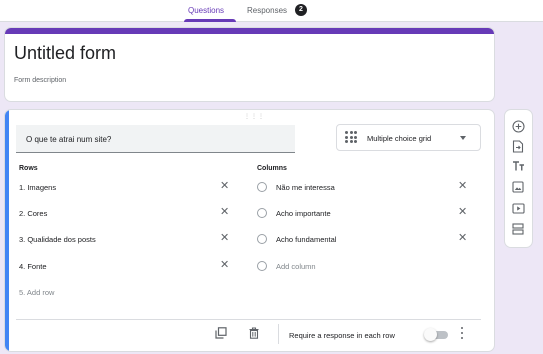 This screenshot has height=354, width=543. I want to click on dropdown-caret-icon, so click(463, 138).